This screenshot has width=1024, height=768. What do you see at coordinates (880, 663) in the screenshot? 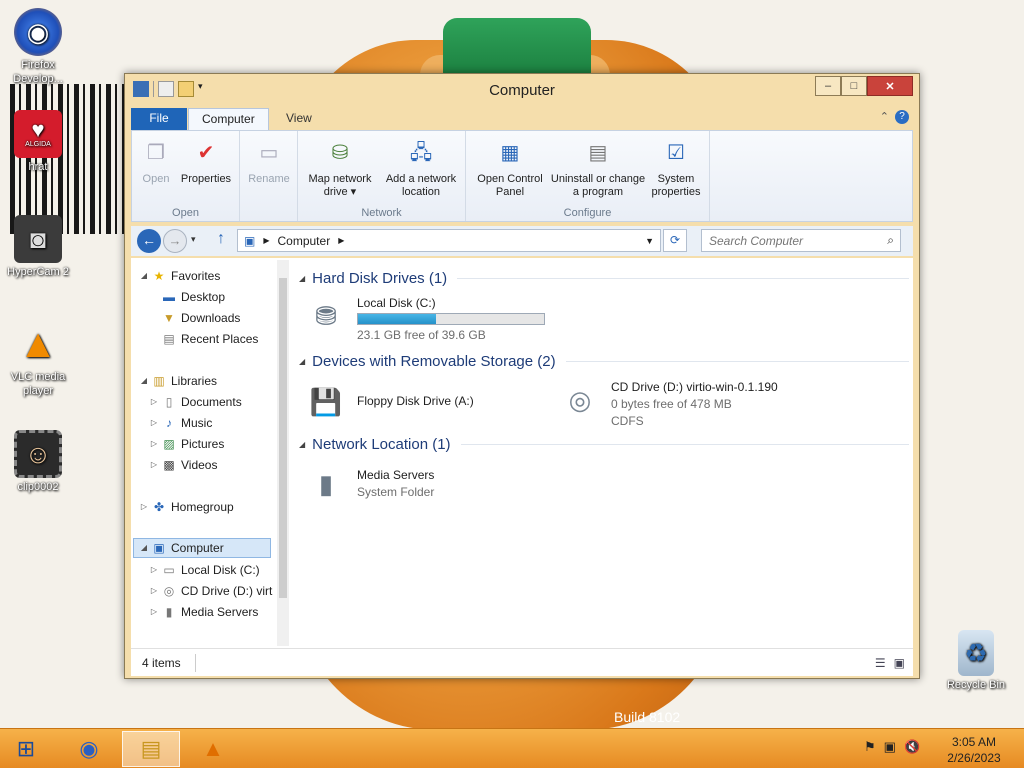
I see `details-view-icon: ☰` at bounding box center [880, 663].